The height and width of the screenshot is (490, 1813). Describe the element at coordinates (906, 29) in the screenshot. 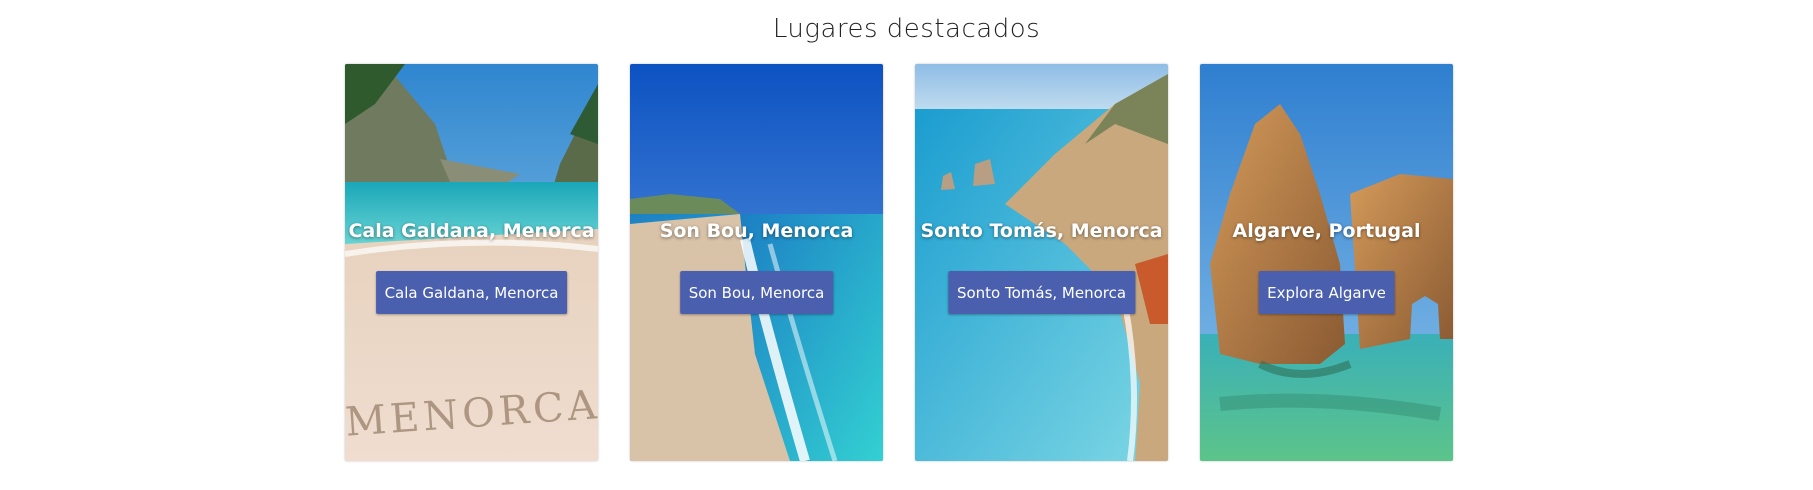

I see `section-title: Lugares destacados` at that location.